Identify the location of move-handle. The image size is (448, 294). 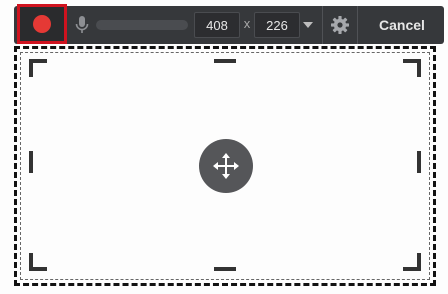
(226, 166).